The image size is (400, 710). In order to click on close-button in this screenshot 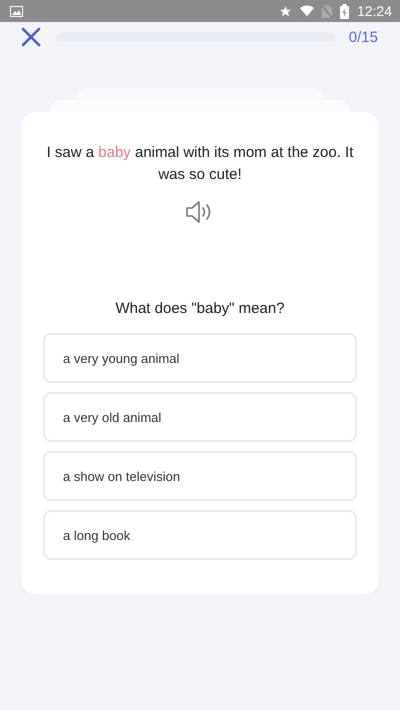, I will do `click(31, 37)`.